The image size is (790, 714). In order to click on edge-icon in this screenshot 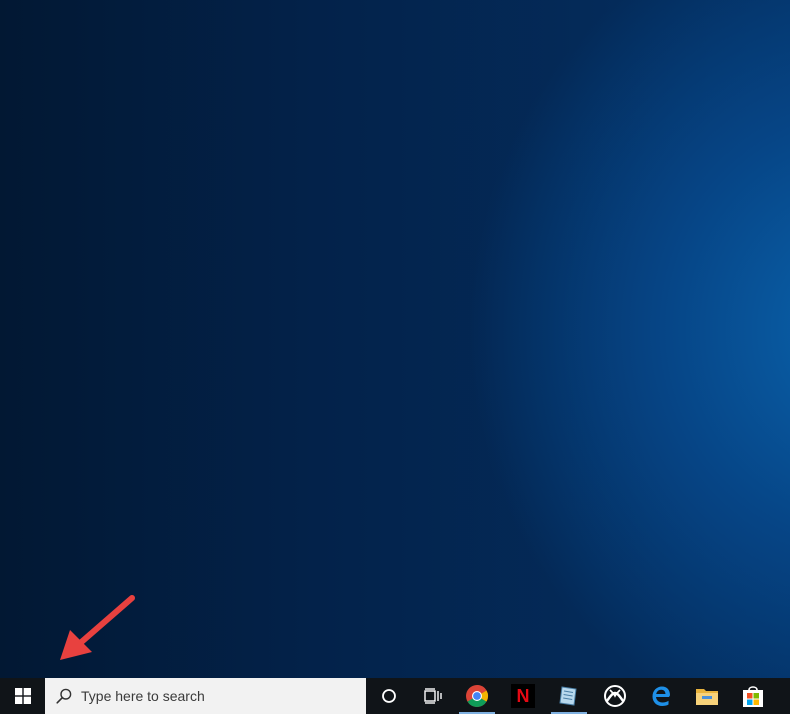, I will do `click(661, 696)`.